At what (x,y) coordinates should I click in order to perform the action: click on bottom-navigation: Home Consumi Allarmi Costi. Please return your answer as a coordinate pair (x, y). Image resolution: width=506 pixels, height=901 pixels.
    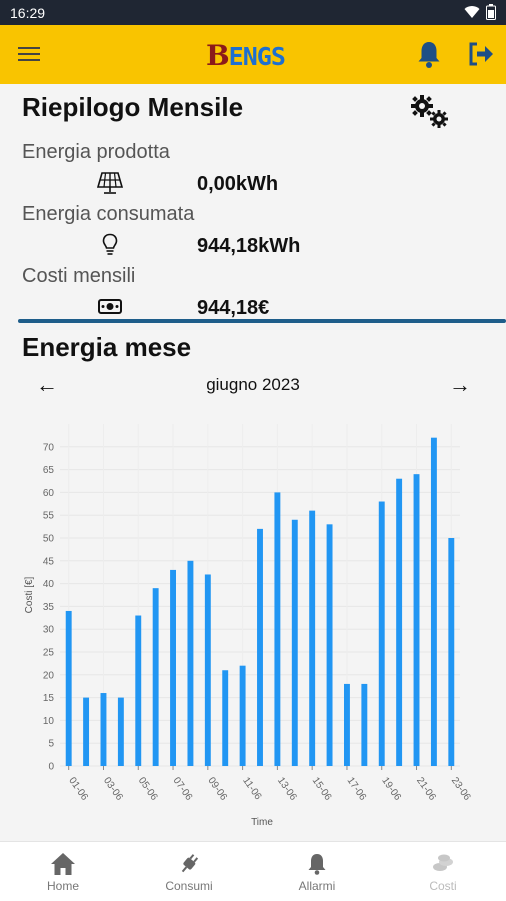
    Looking at the image, I should click on (253, 871).